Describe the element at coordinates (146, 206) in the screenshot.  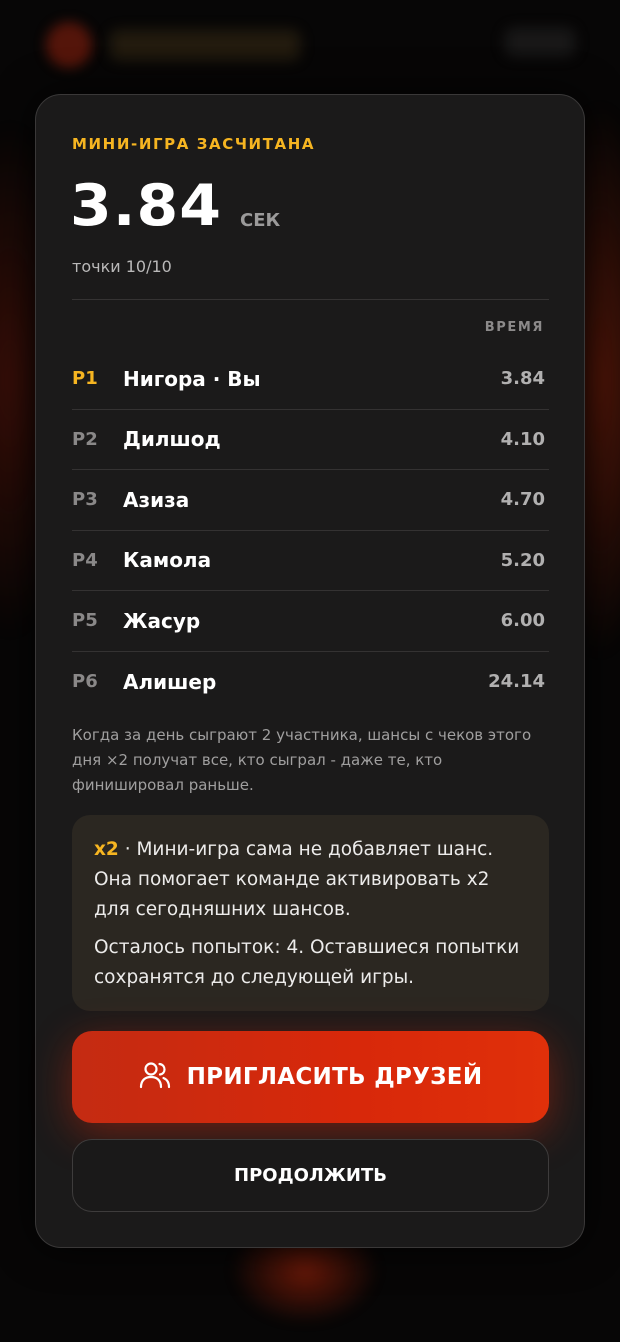
I see `score-value: 3.84` at that location.